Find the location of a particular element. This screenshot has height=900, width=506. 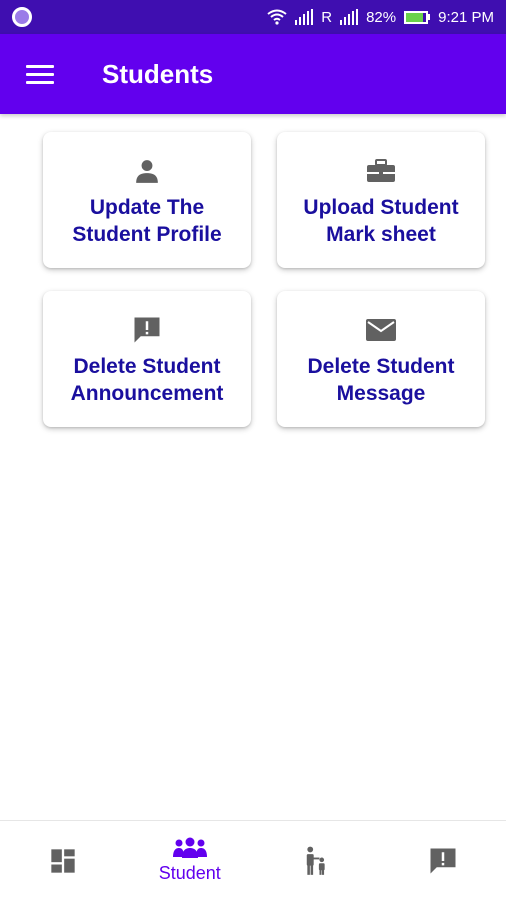

card-label: Upload Student Mark sheet is located at coordinates (381, 221).